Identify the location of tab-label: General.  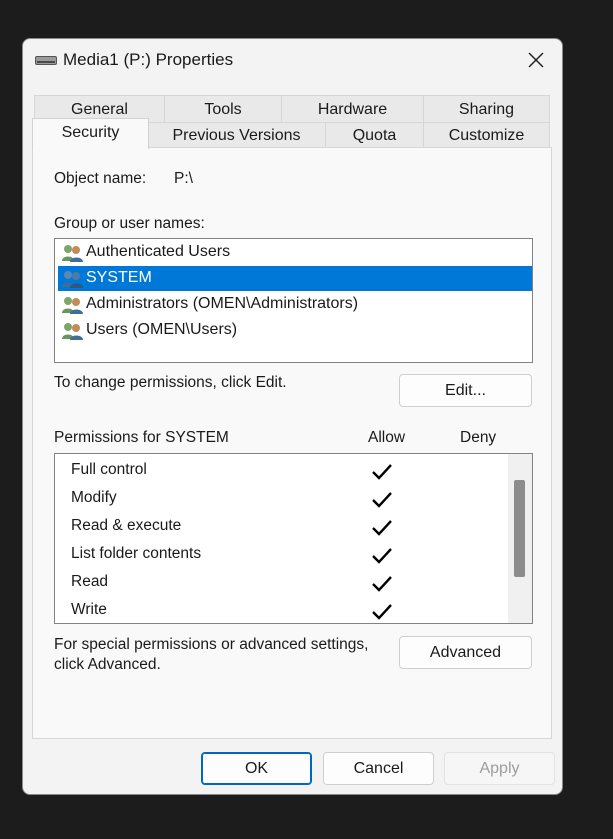
(99, 109).